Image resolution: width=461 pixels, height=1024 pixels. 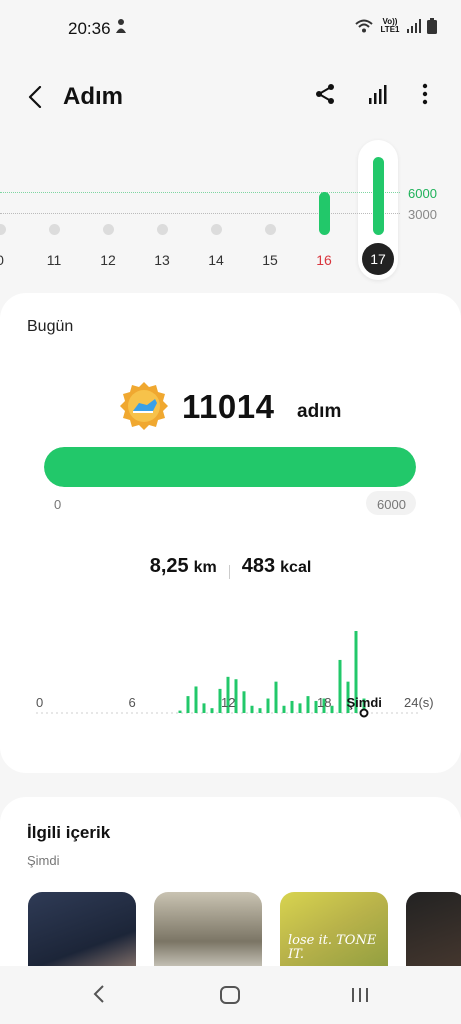 I want to click on share-icon, so click(x=325, y=94).